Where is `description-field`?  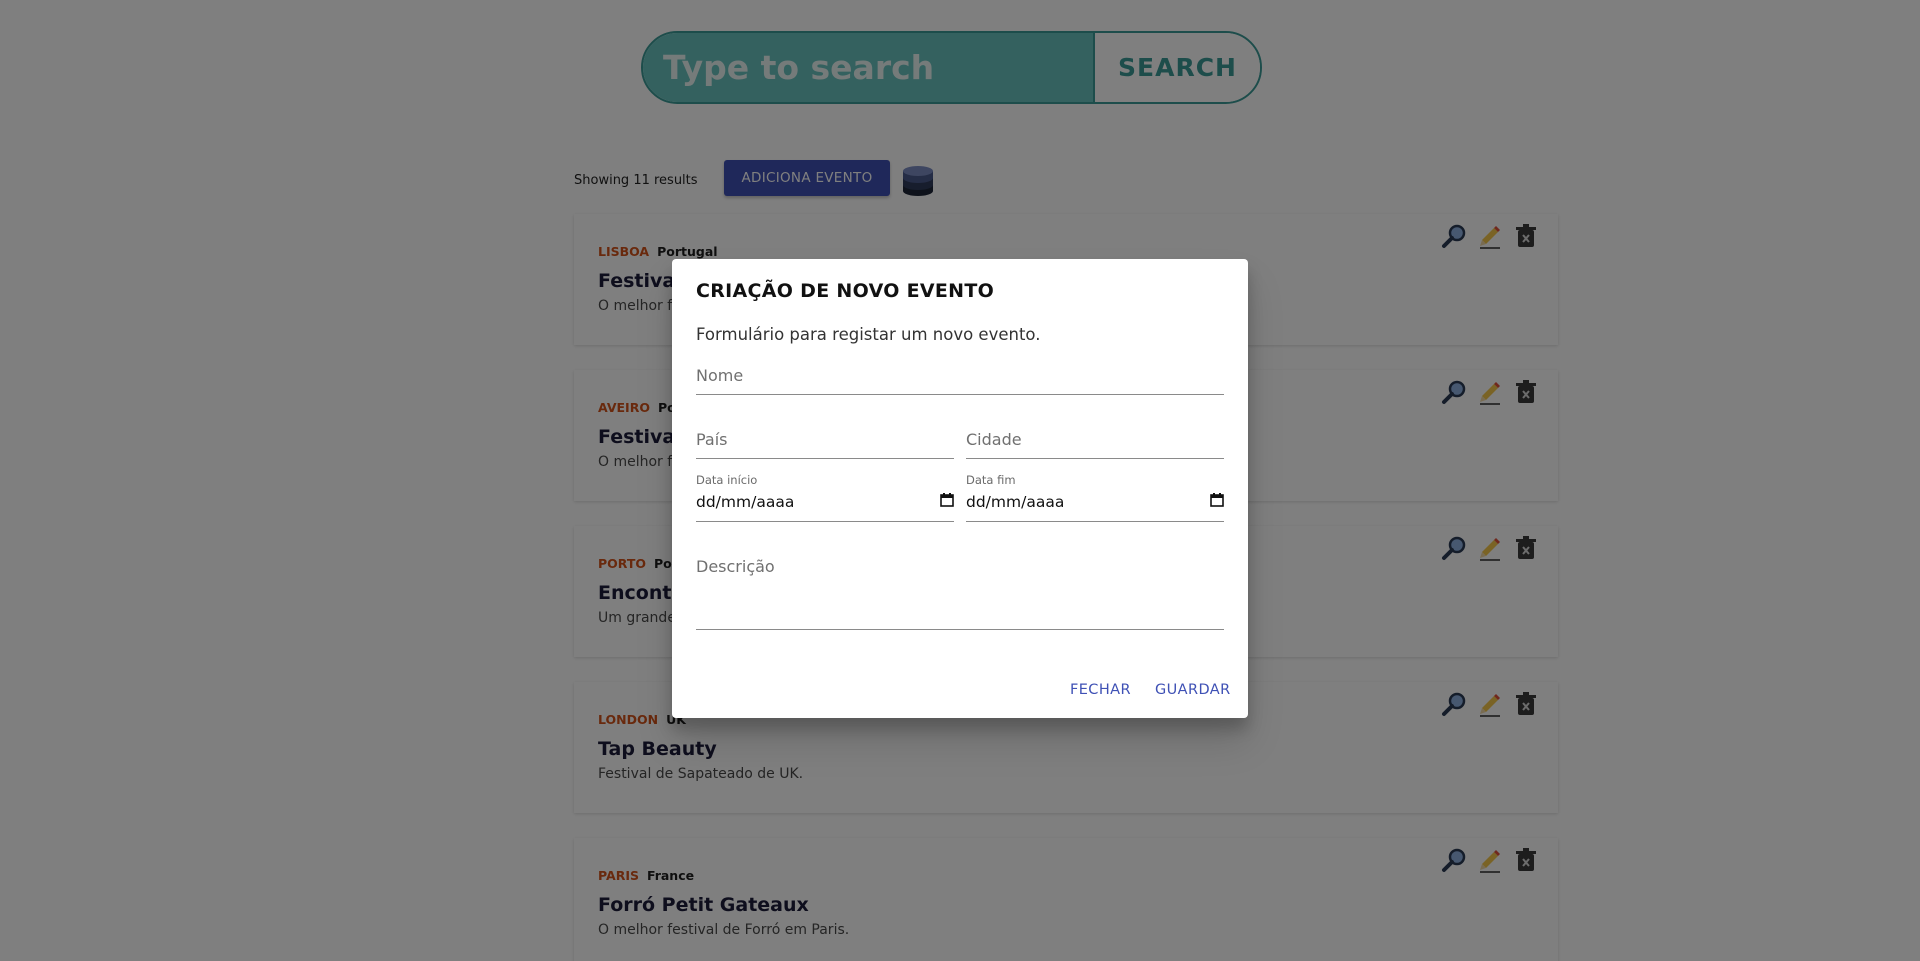 description-field is located at coordinates (960, 593).